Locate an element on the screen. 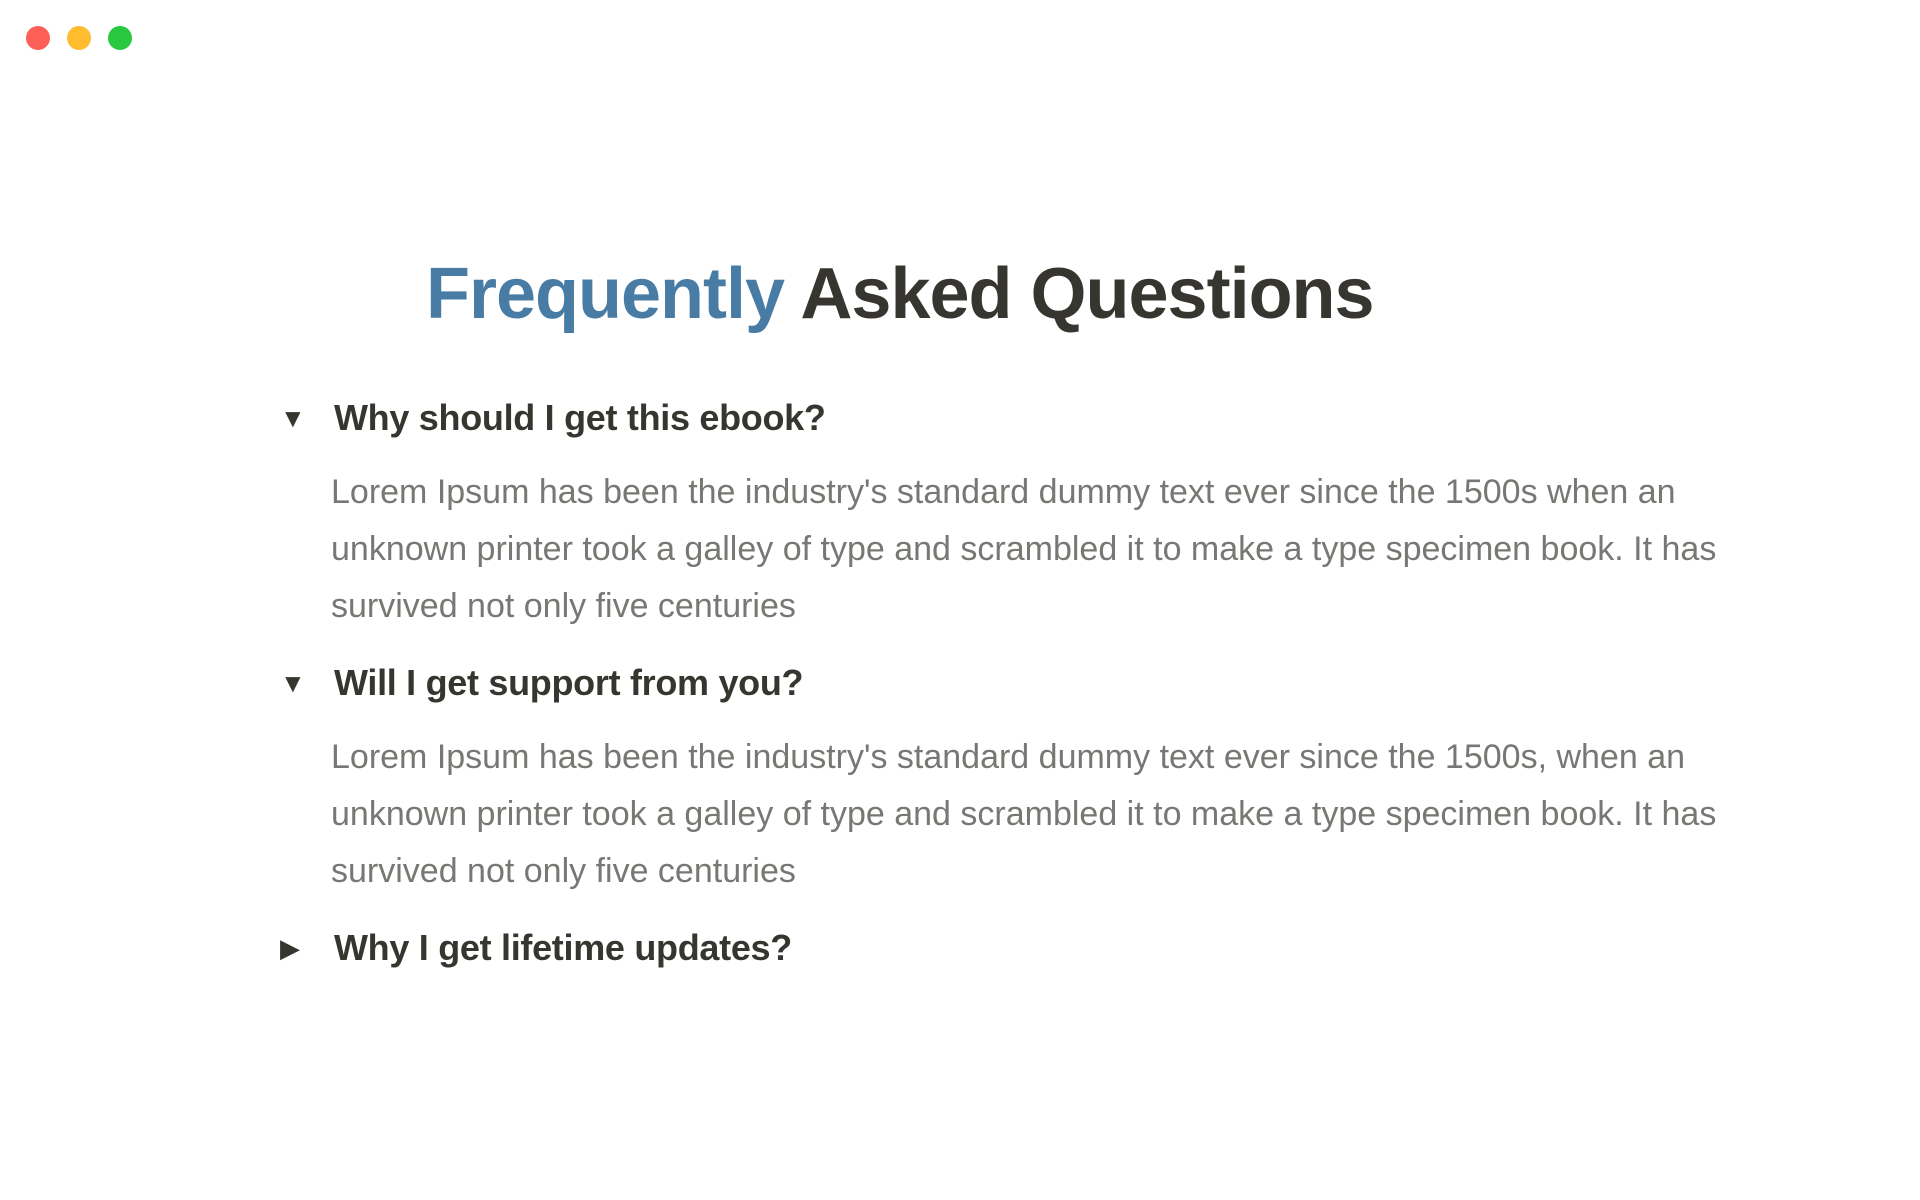 The image size is (1920, 1200). window-controls is located at coordinates (79, 38).